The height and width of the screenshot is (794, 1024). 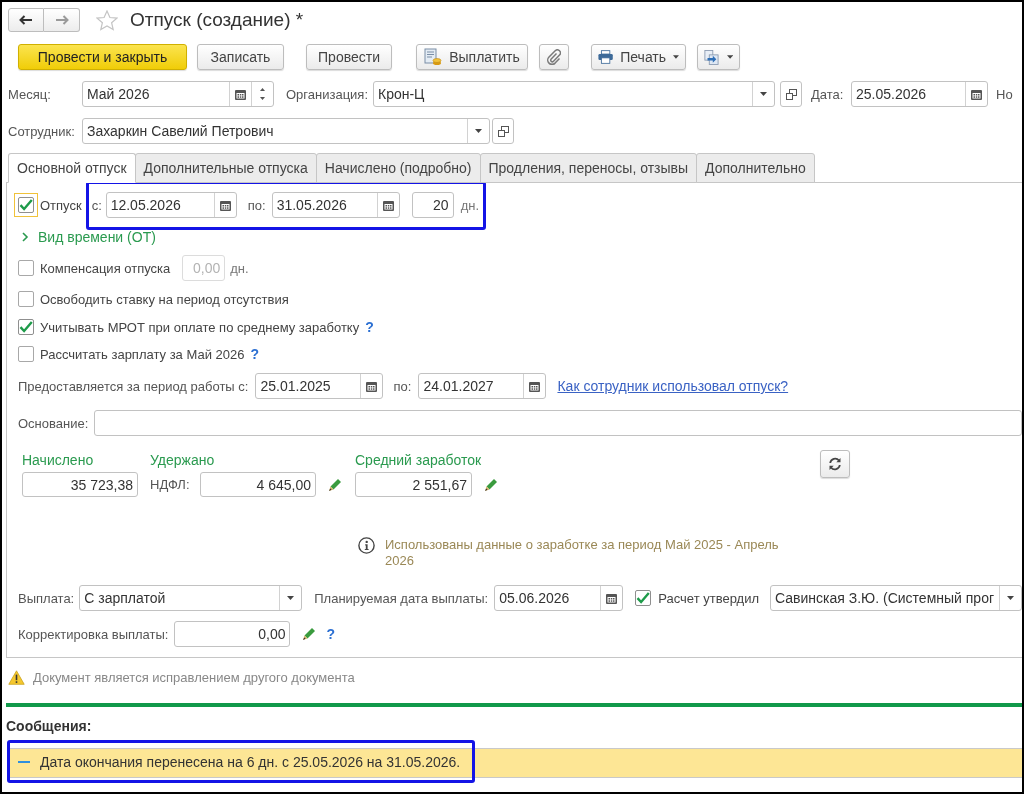 I want to click on month-field: Май 2026, so click(x=178, y=94).